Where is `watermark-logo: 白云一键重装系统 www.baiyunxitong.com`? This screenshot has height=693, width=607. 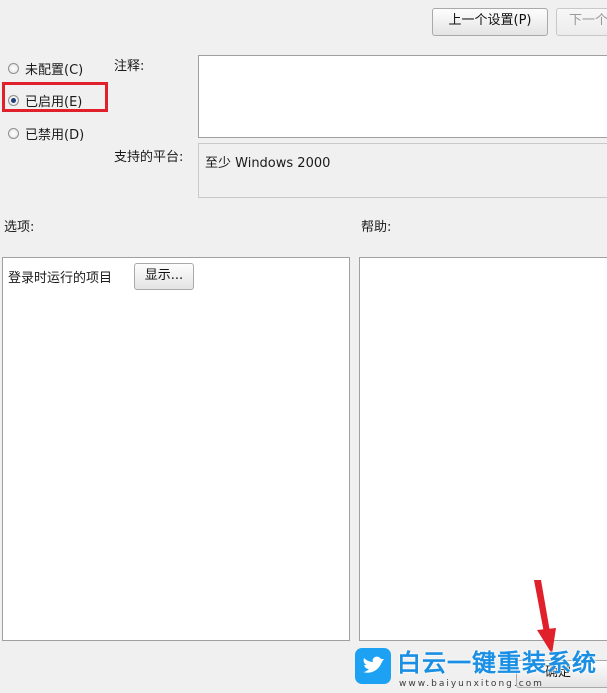
watermark-logo: 白云一键重装系统 www.baiyunxitong.com is located at coordinates (481, 670).